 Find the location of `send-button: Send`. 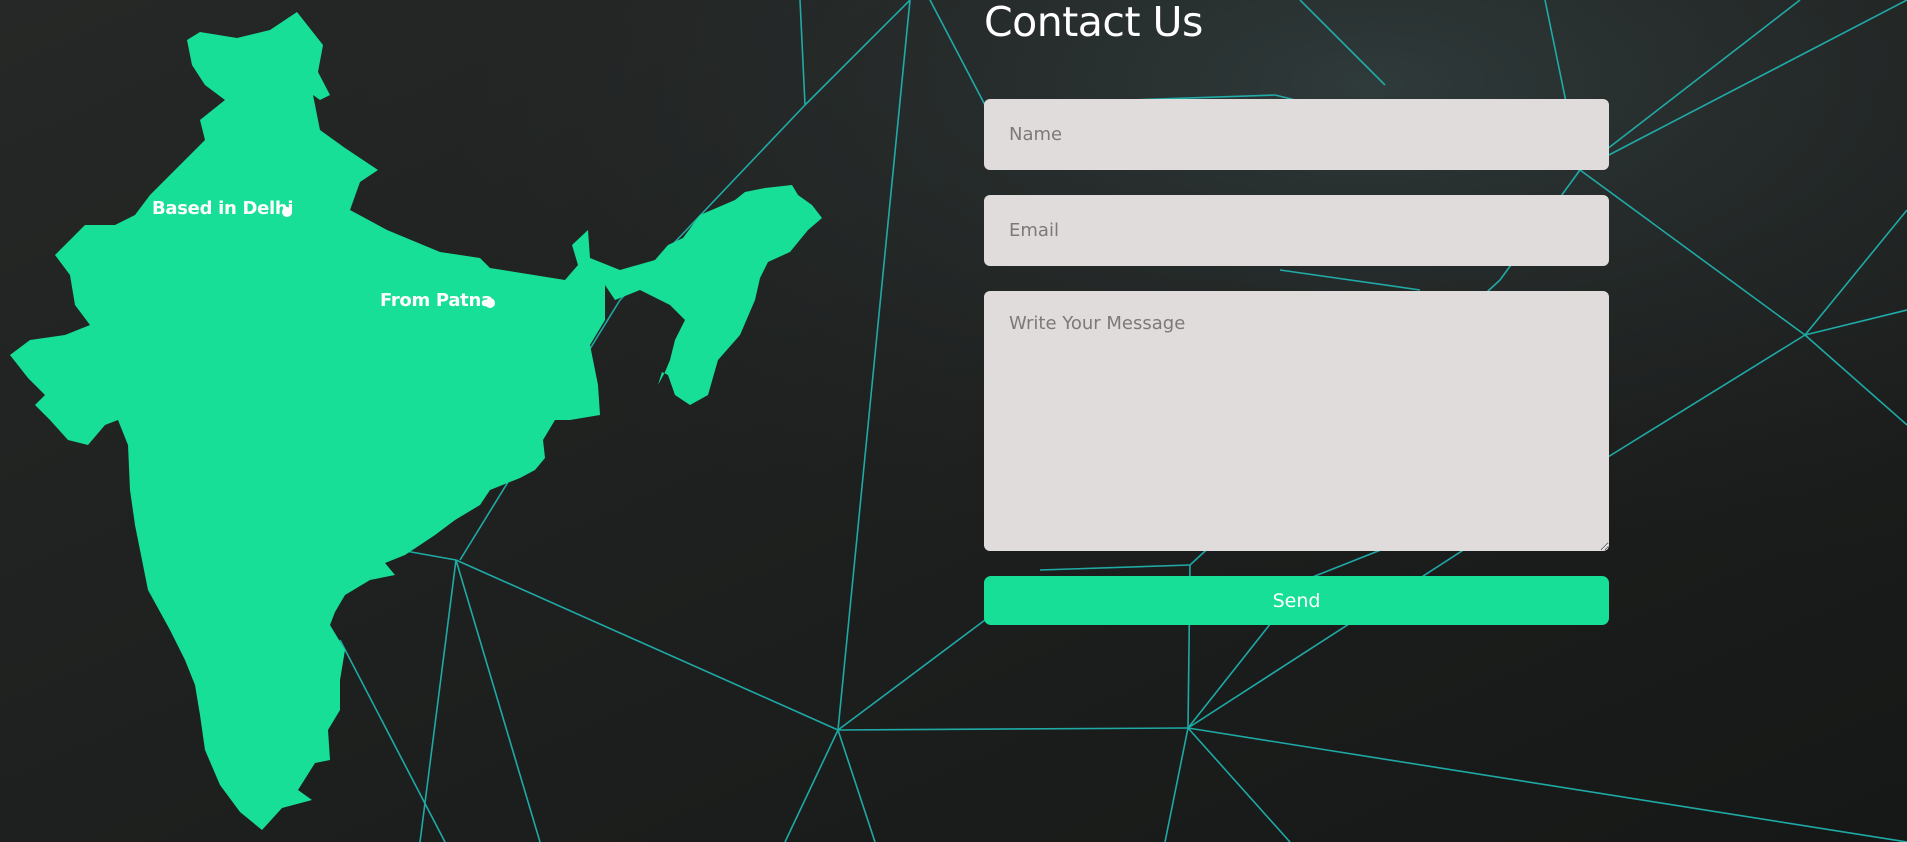

send-button: Send is located at coordinates (1296, 600).